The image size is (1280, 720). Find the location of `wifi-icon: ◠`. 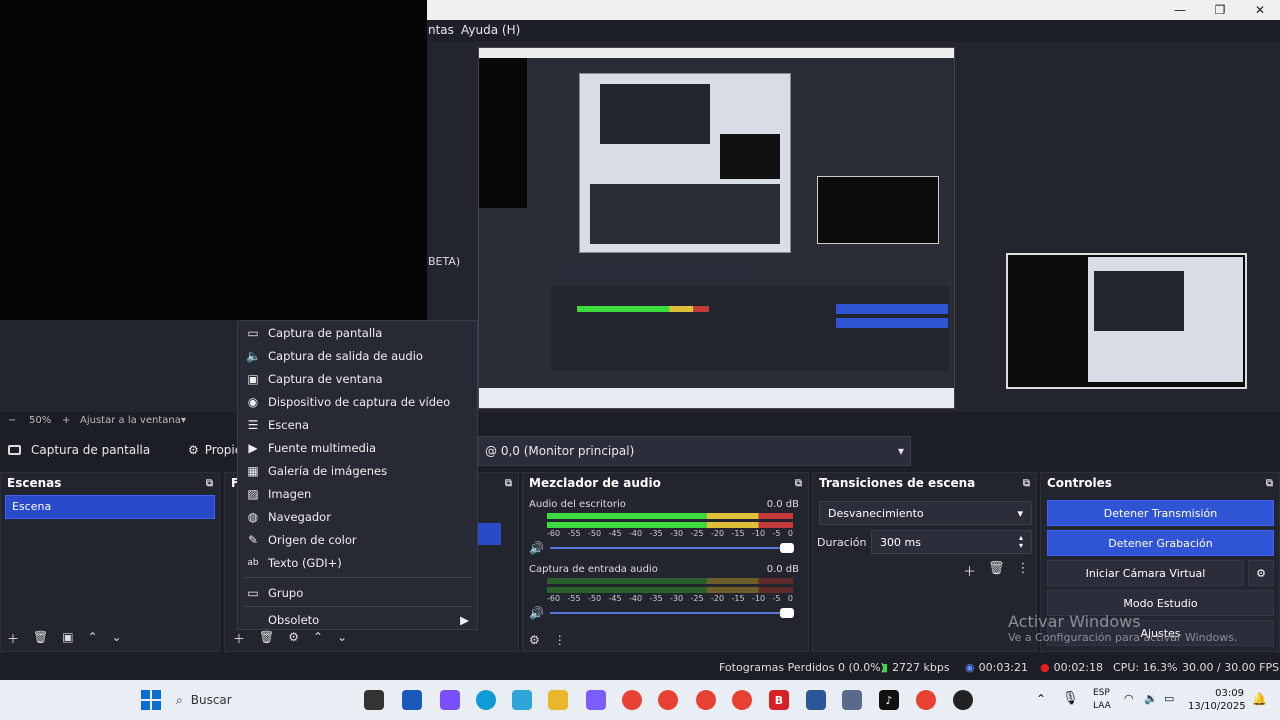

wifi-icon: ◠ is located at coordinates (1129, 698).